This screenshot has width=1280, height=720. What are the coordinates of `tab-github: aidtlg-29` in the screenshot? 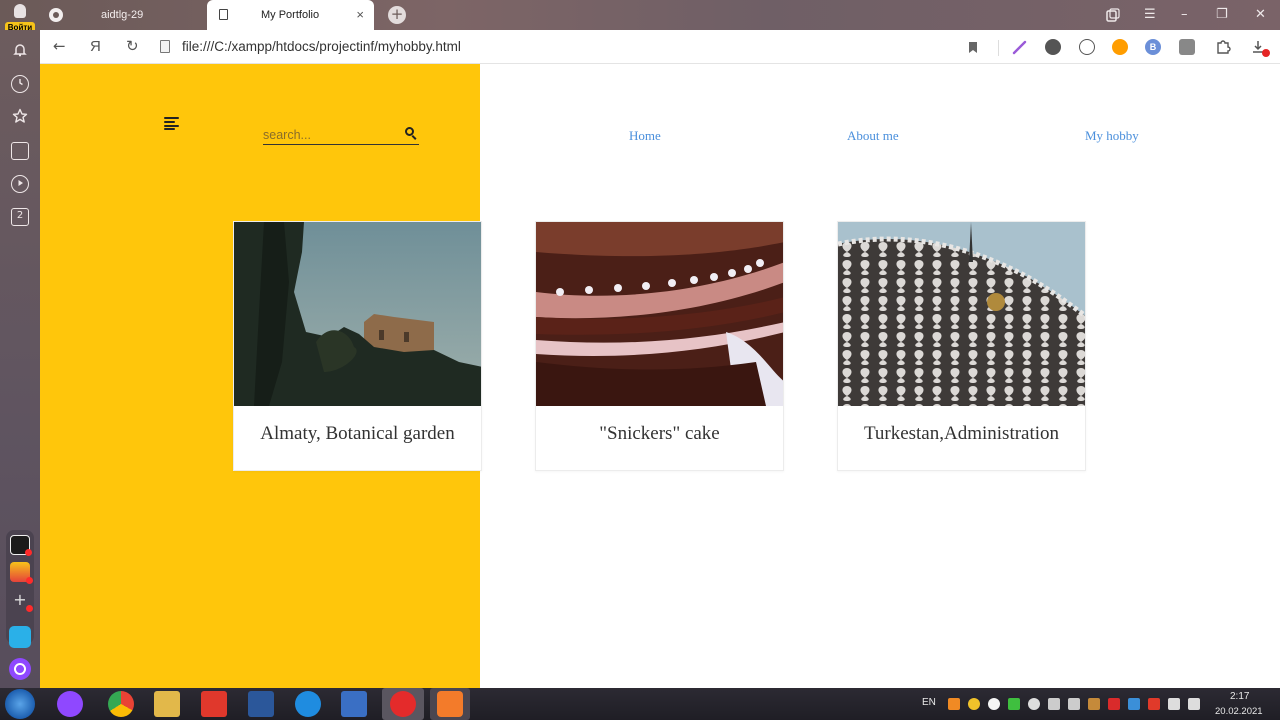 It's located at (123, 15).